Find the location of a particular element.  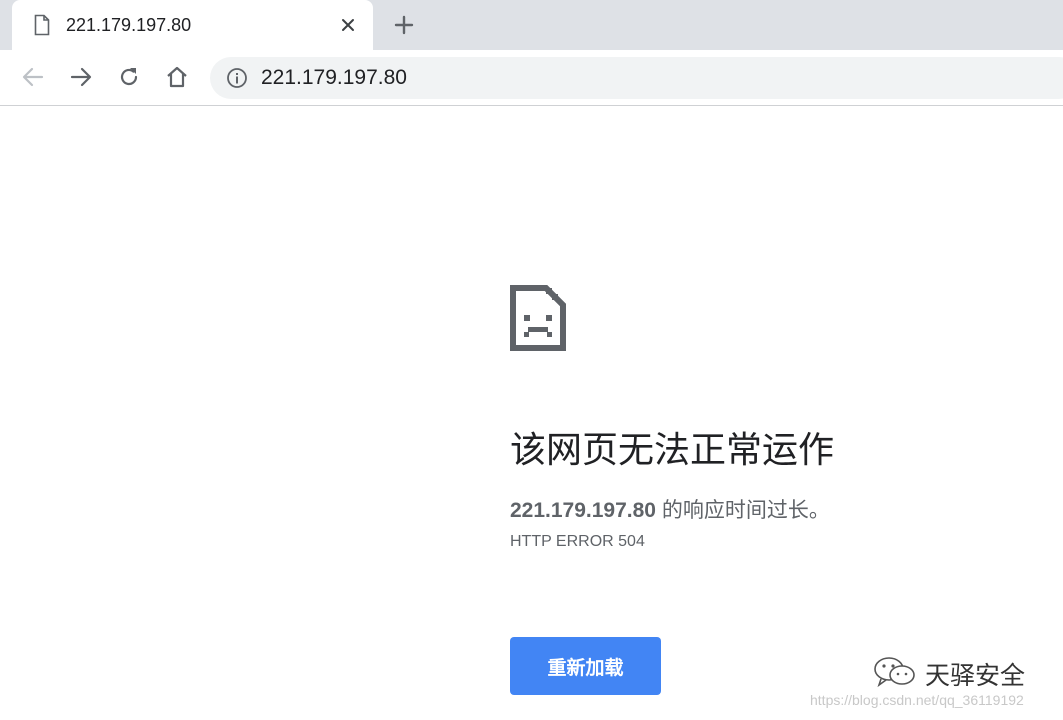

reload-icon is located at coordinates (129, 77).